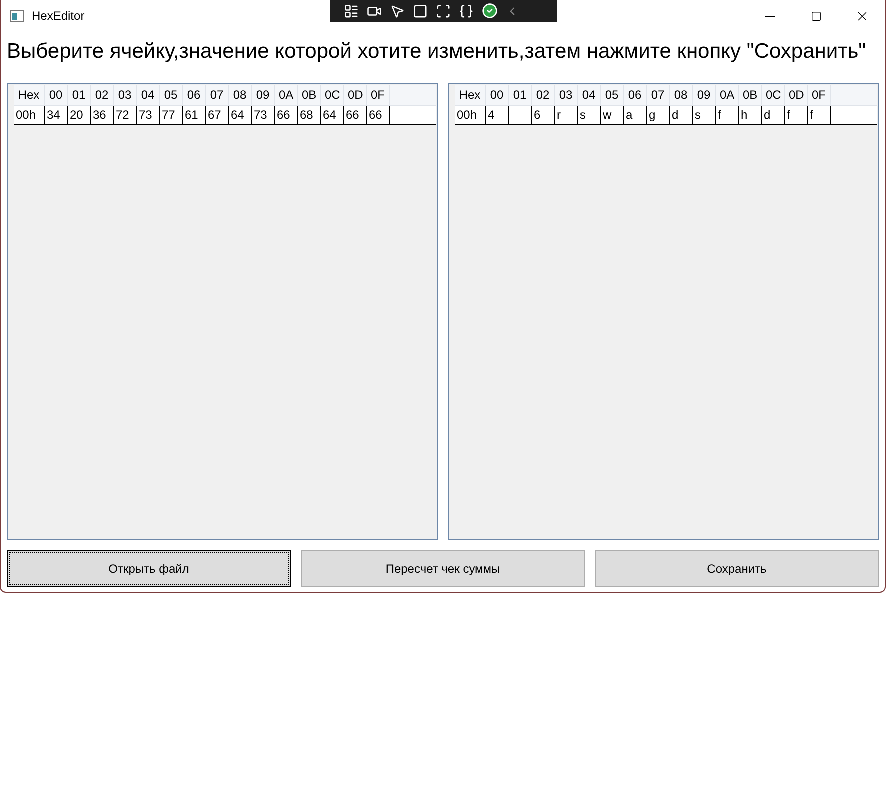 This screenshot has width=886, height=793. What do you see at coordinates (217, 115) in the screenshot?
I see `table-cell: 67` at bounding box center [217, 115].